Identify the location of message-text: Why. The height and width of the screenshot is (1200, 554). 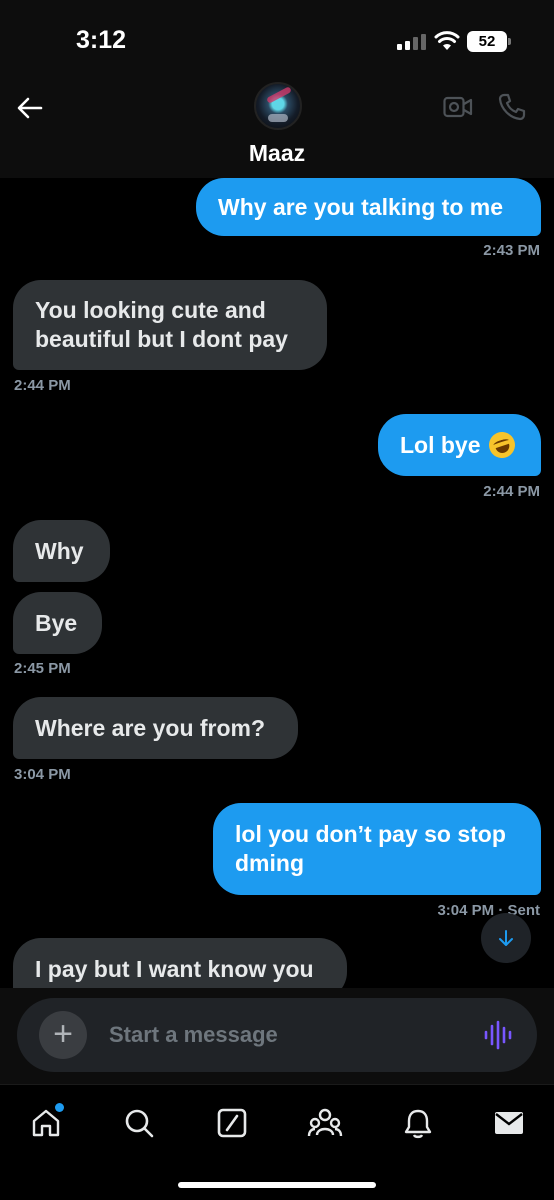
(59, 550).